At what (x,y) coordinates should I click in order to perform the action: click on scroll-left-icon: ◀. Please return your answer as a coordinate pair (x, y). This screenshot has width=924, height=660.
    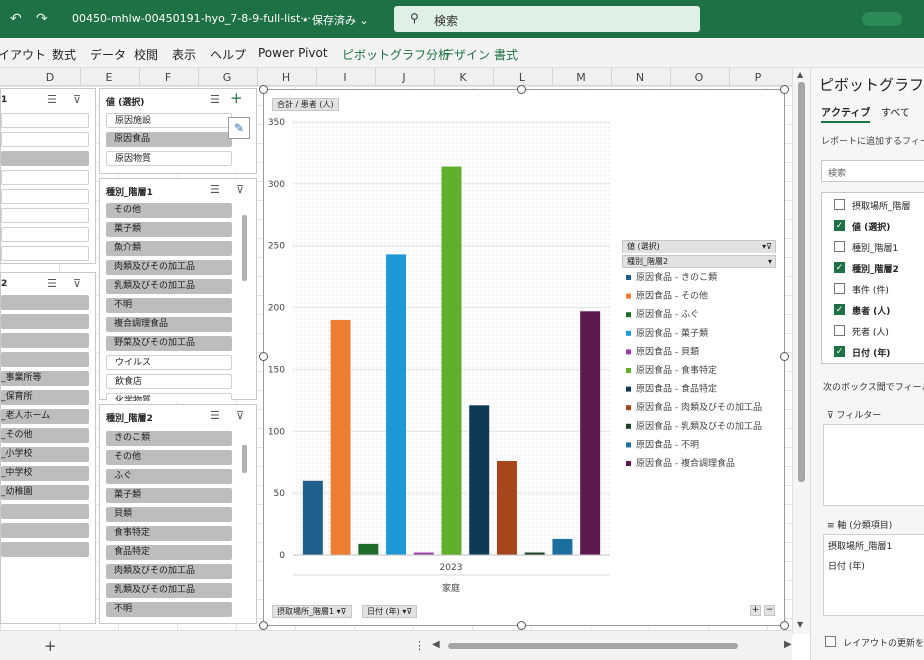
    Looking at the image, I should click on (436, 644).